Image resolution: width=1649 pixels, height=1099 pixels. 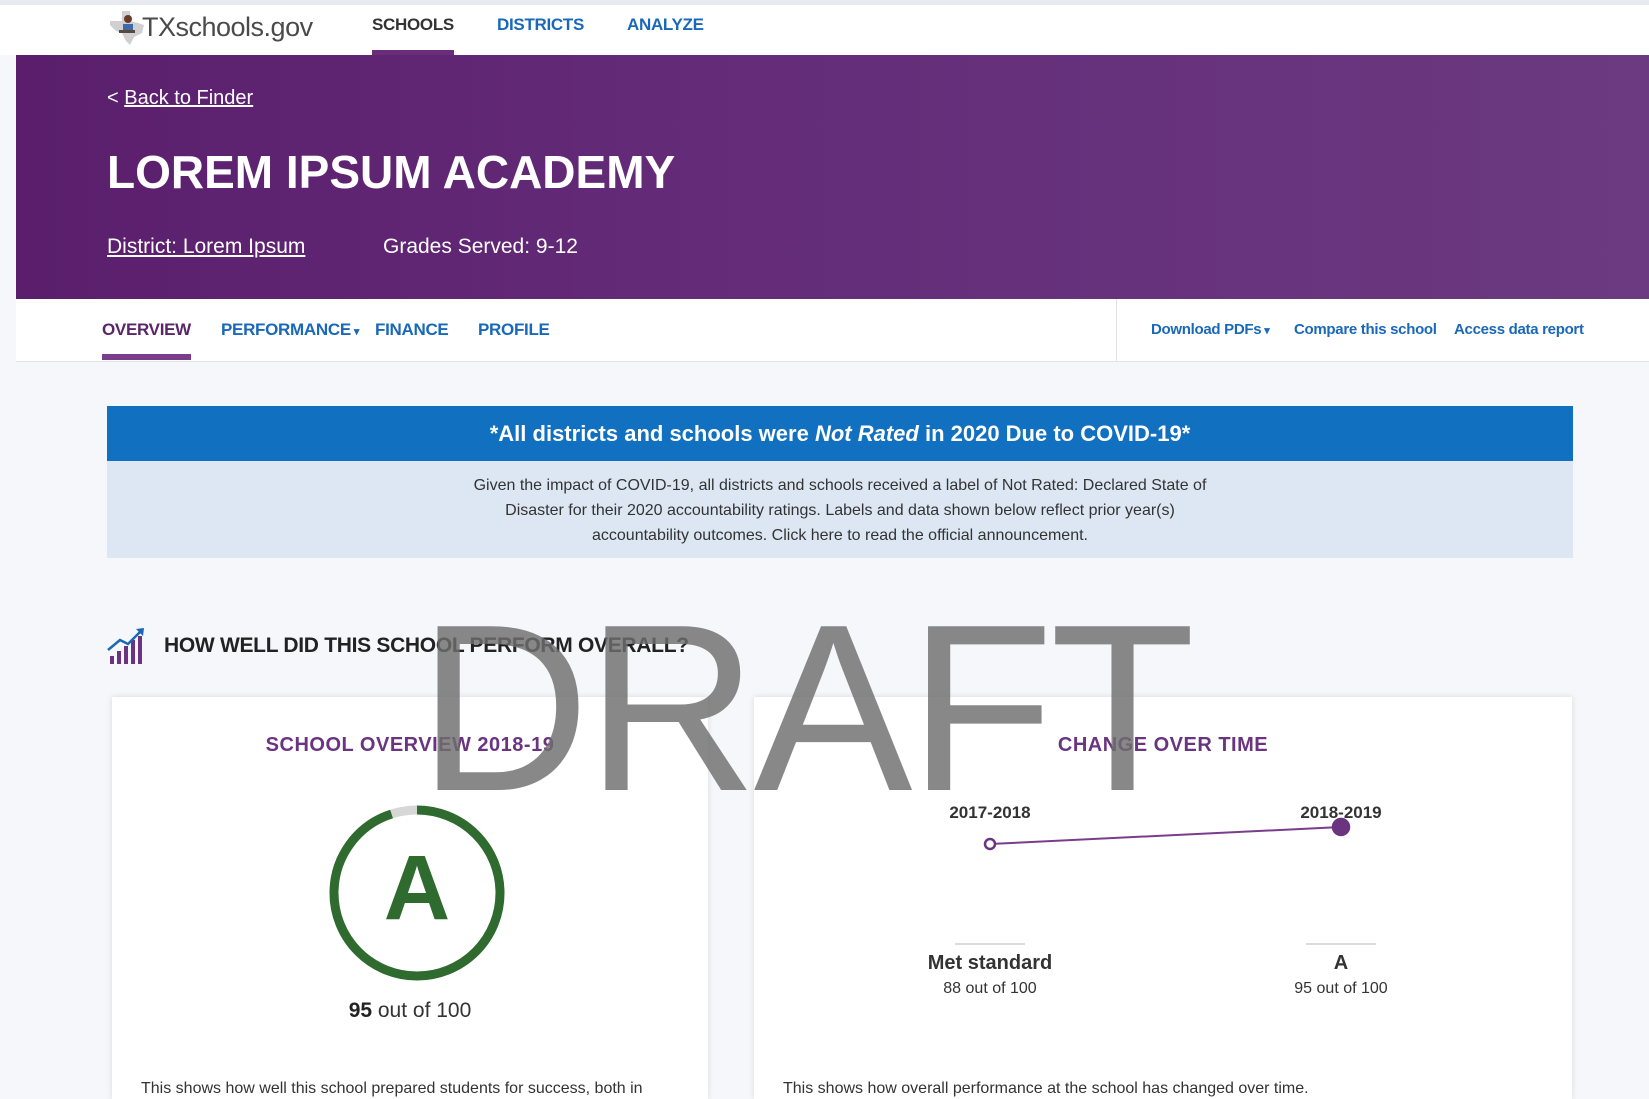 I want to click on back-to-finder: < Back to Finder, so click(x=180, y=98).